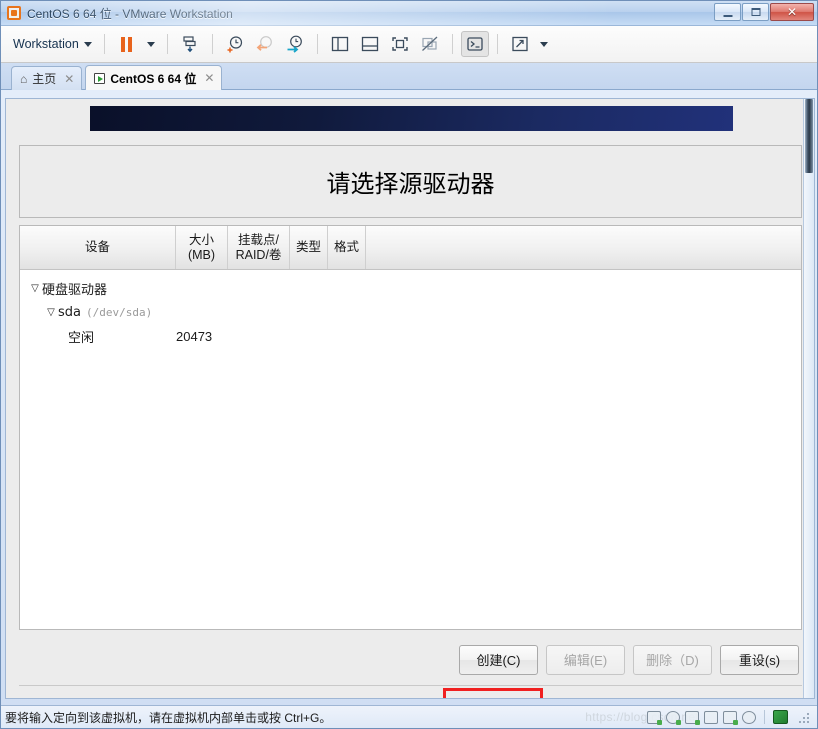 This screenshot has height=729, width=818. I want to click on panel-left-icon, so click(339, 44).